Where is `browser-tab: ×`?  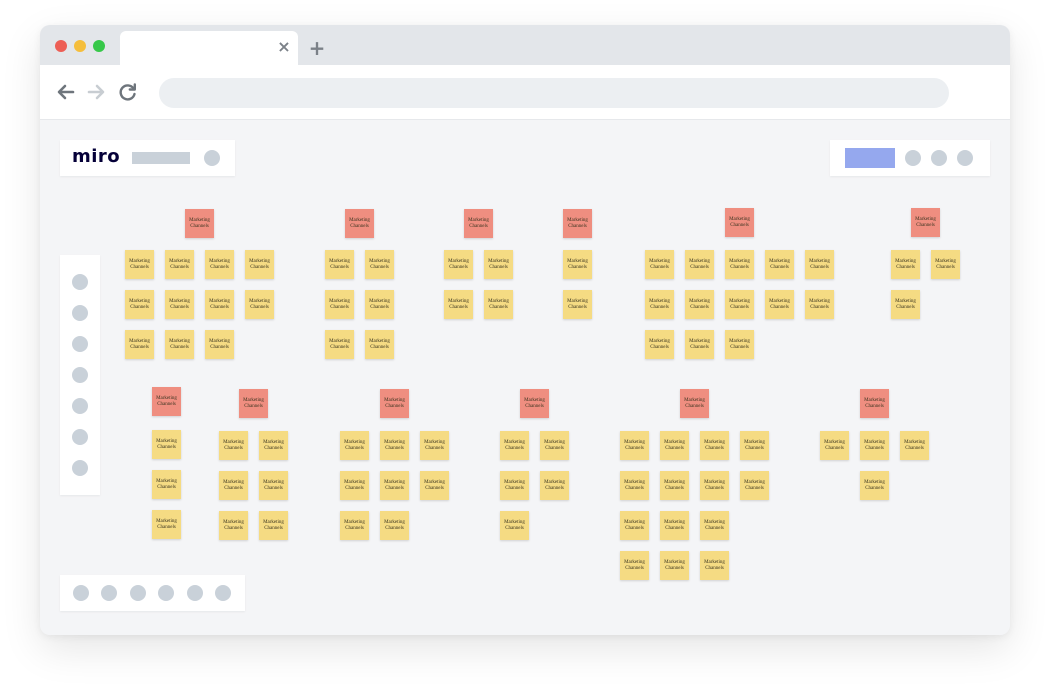 browser-tab: × is located at coordinates (209, 48).